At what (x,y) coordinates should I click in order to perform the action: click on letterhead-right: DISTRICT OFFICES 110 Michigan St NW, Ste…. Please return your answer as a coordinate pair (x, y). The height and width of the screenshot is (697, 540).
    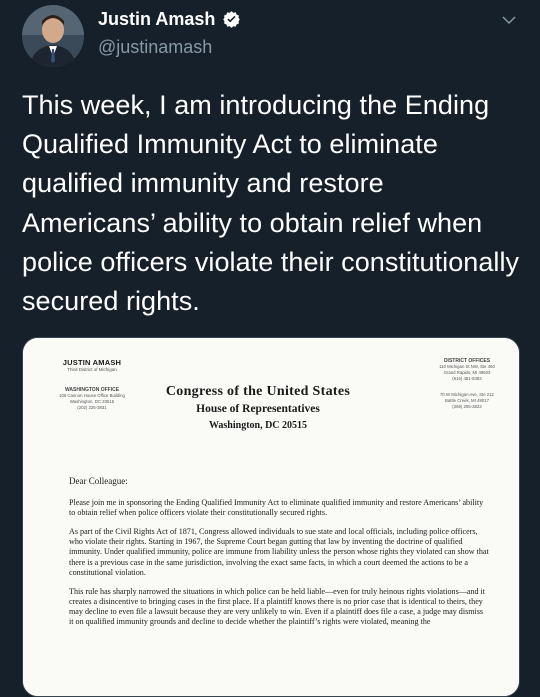
    Looking at the image, I should click on (467, 384).